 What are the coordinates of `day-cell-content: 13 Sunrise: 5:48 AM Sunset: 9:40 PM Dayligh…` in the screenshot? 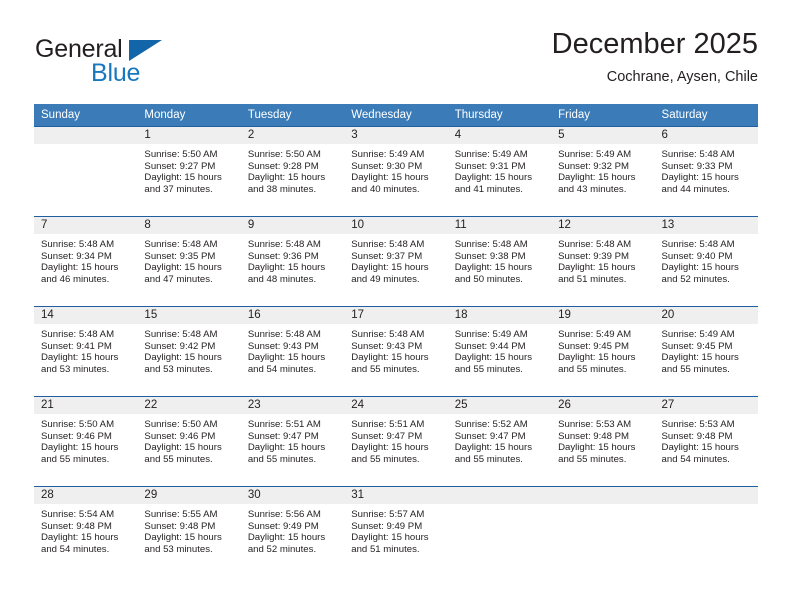 It's located at (706, 261).